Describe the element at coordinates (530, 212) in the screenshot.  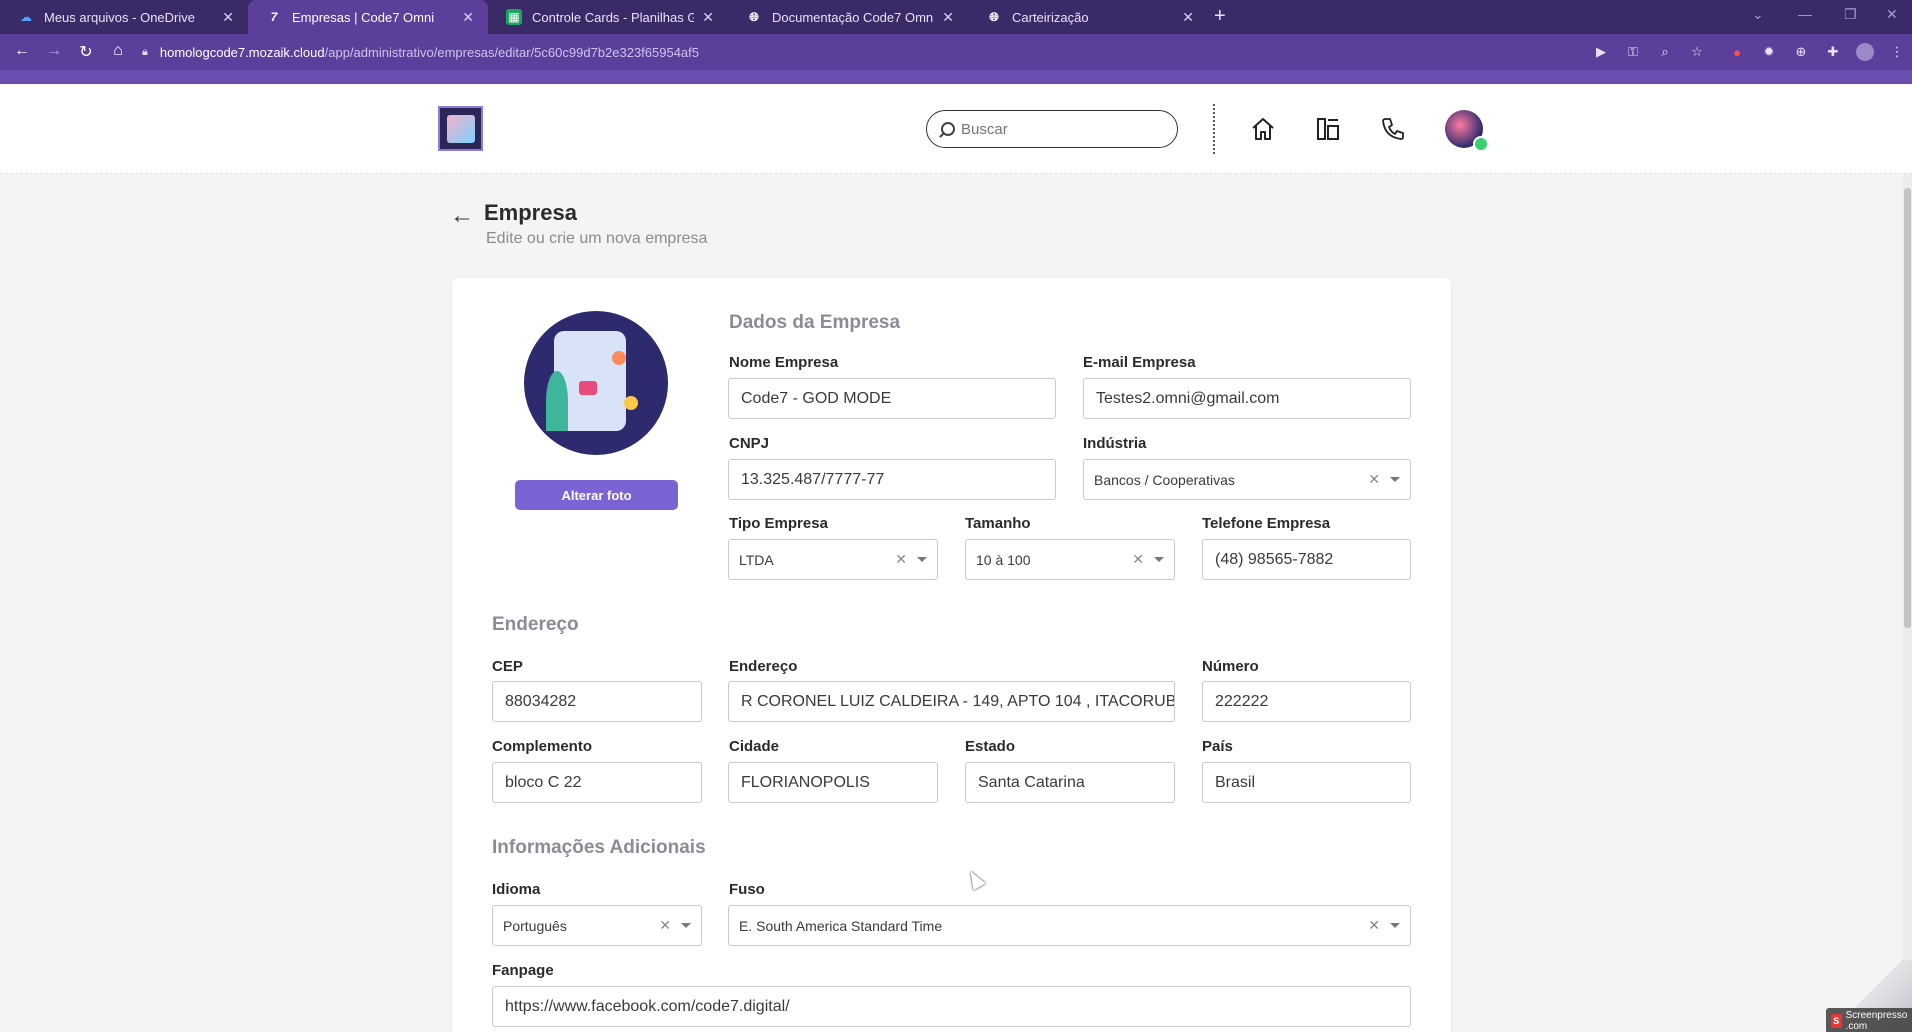
I see `page-title: Empresa` at that location.